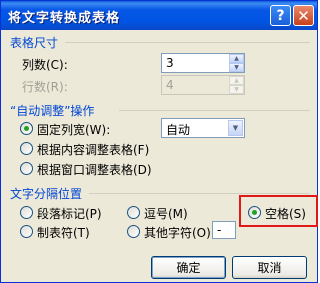  I want to click on fixed-width-radio, so click(26, 128).